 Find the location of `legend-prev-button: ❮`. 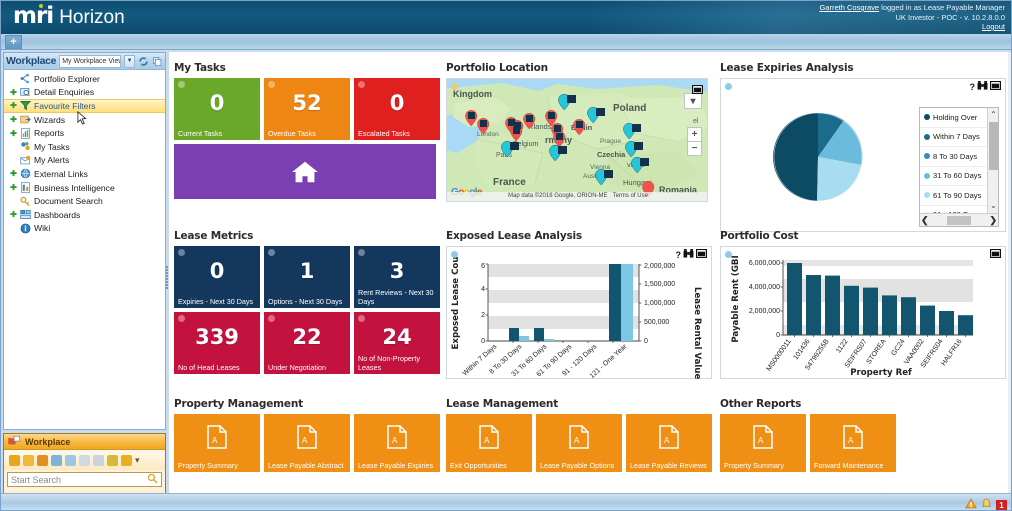

legend-prev-button: ❮ is located at coordinates (925, 220).